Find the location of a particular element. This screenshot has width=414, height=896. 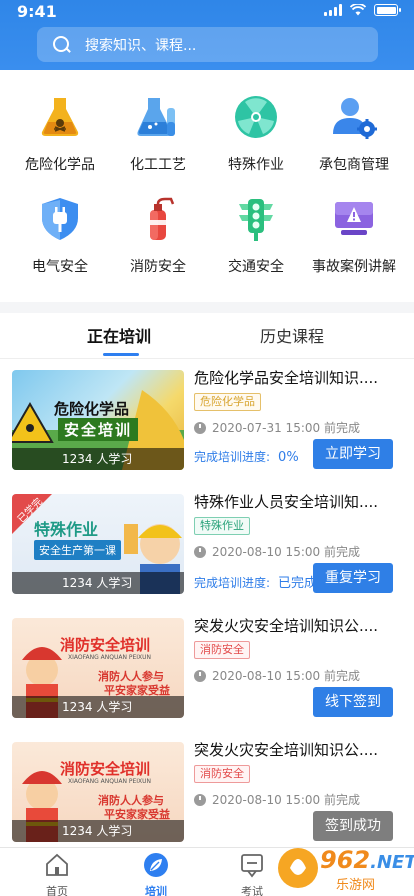

tab-label: 培训 is located at coordinates (156, 890).